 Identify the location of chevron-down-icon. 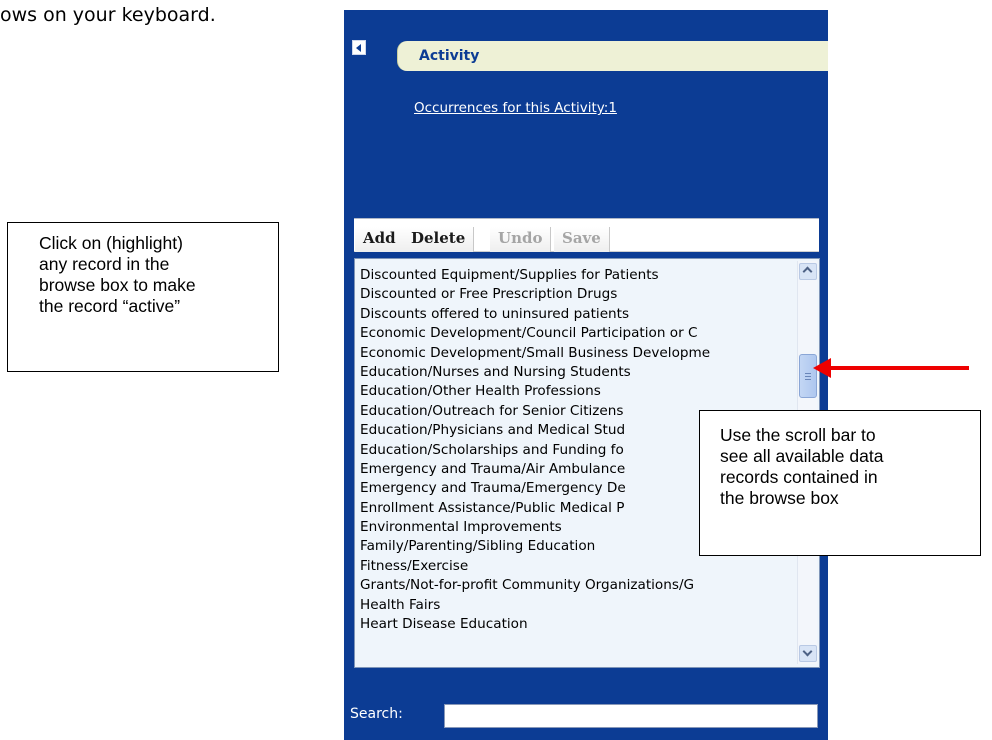
(808, 653).